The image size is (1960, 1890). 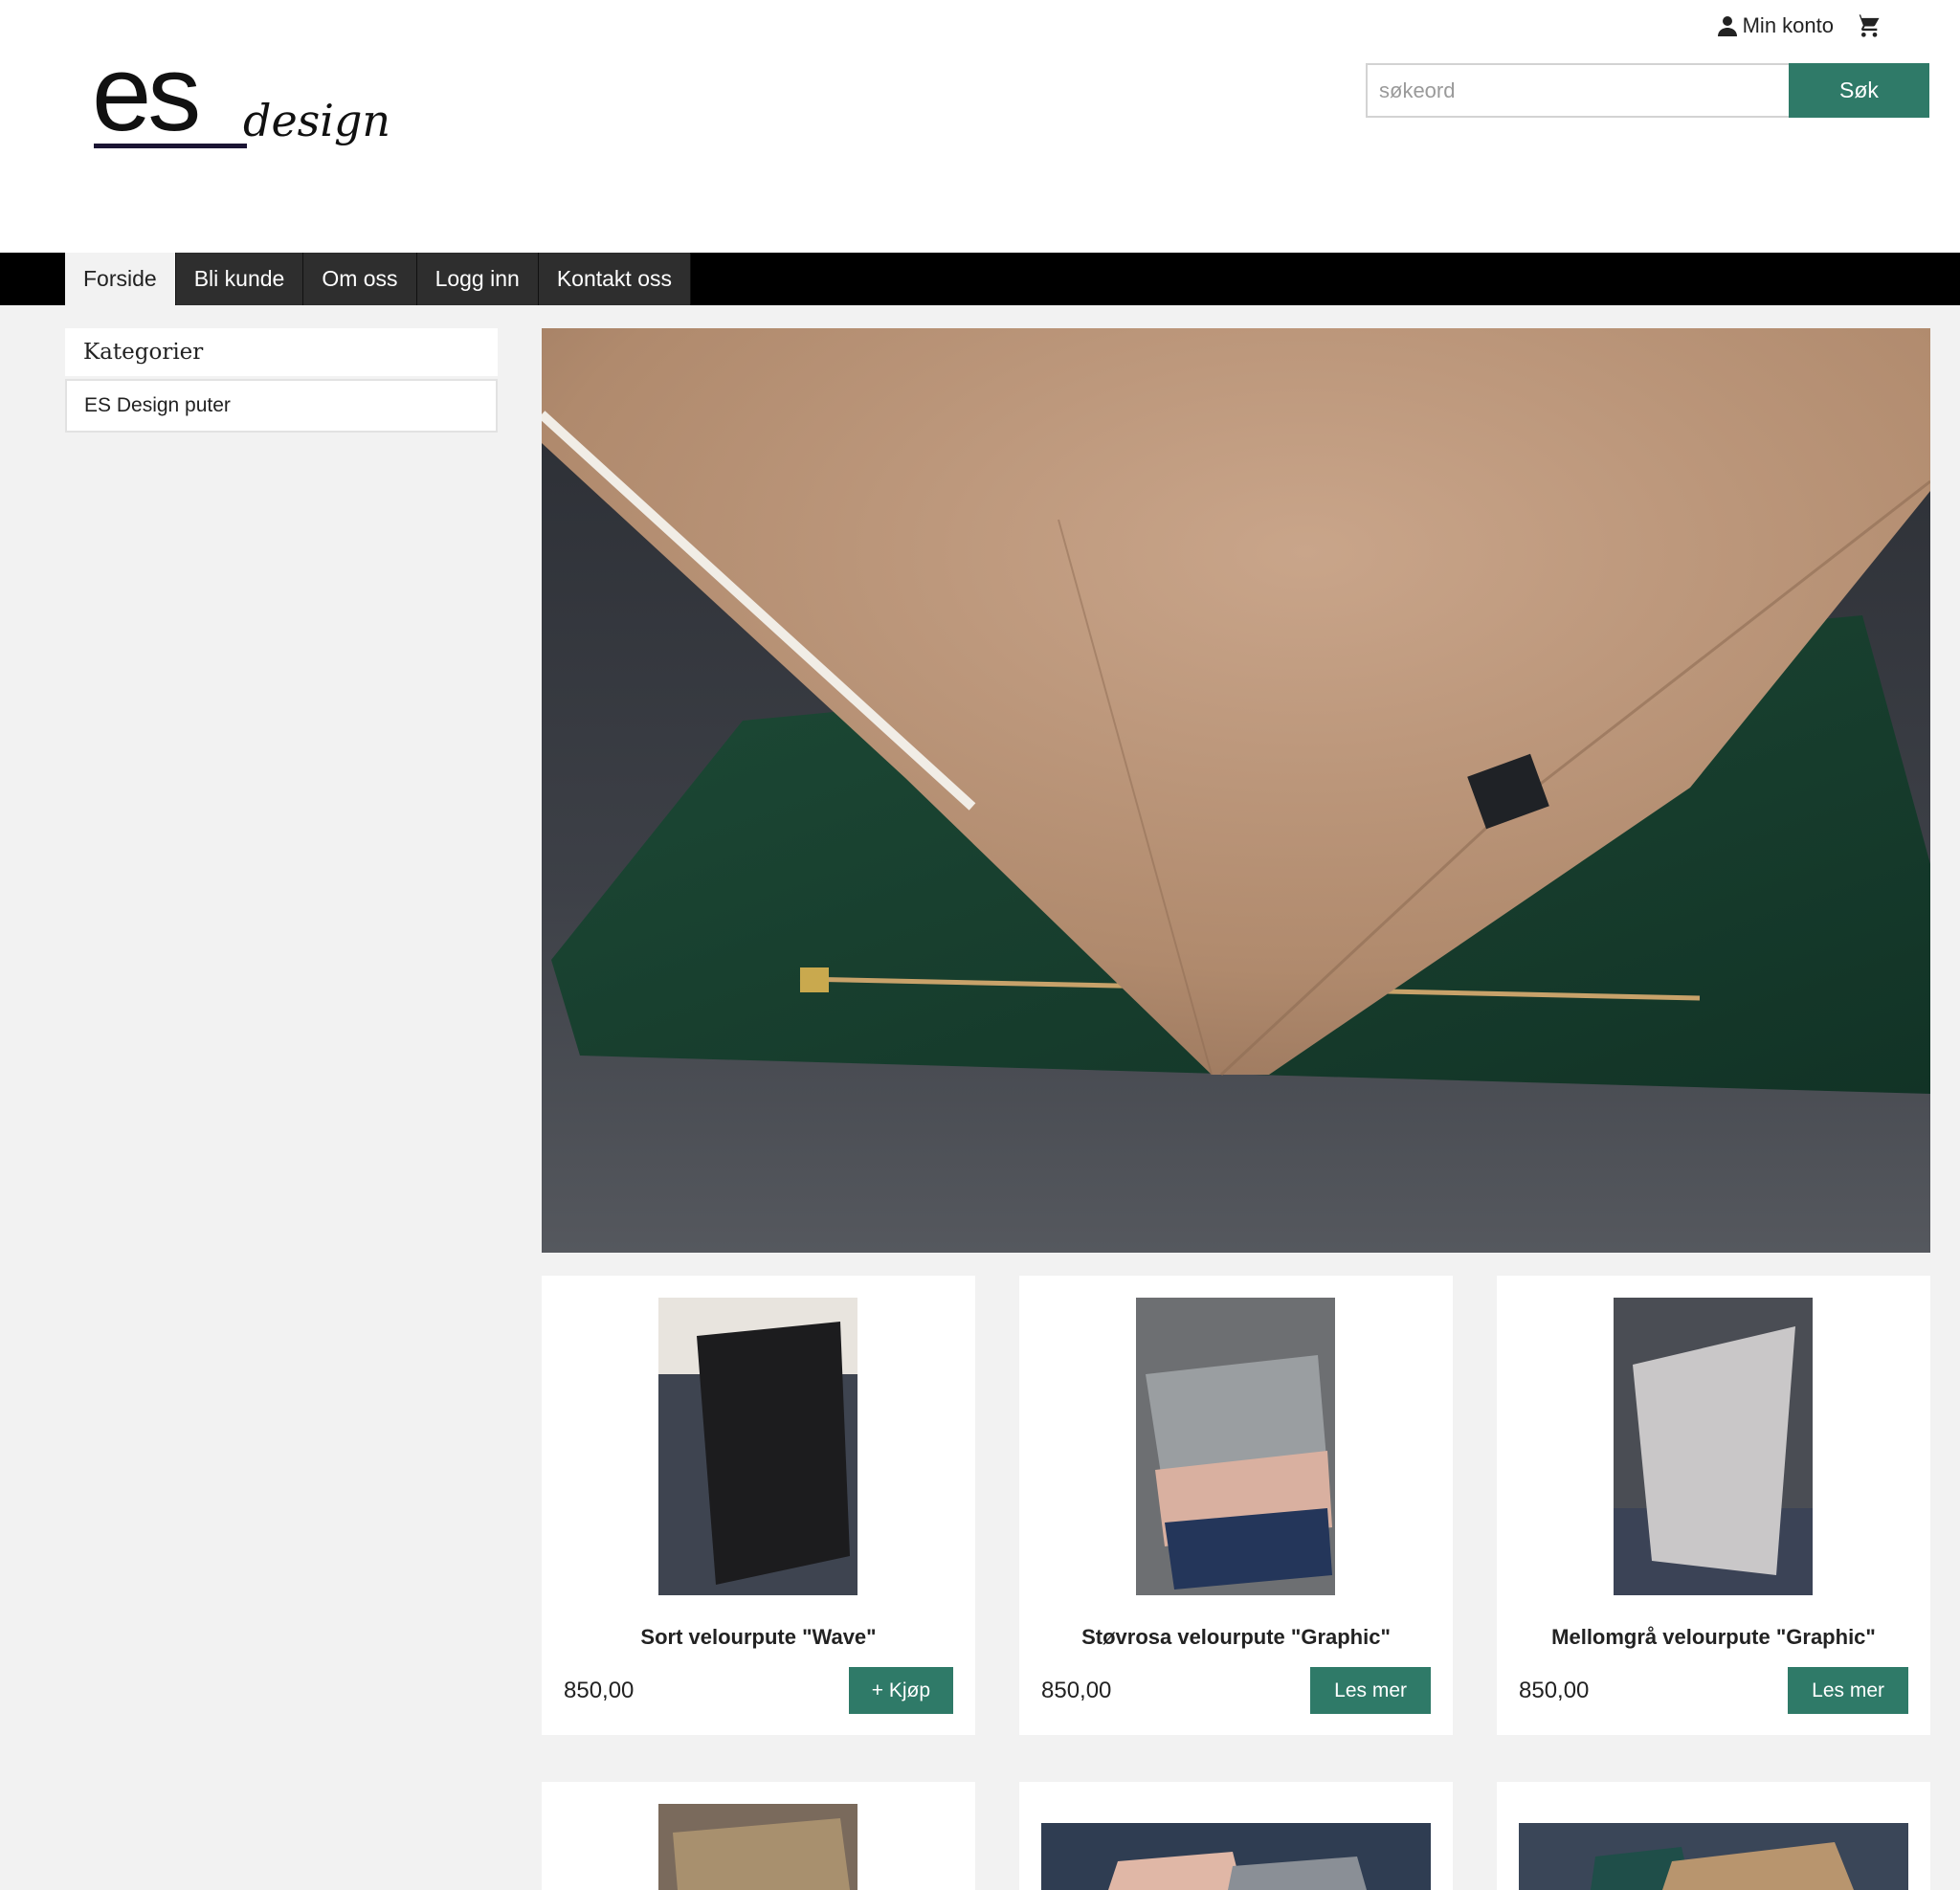 I want to click on product-title: Sort velourpute "Wave", so click(x=759, y=1637).